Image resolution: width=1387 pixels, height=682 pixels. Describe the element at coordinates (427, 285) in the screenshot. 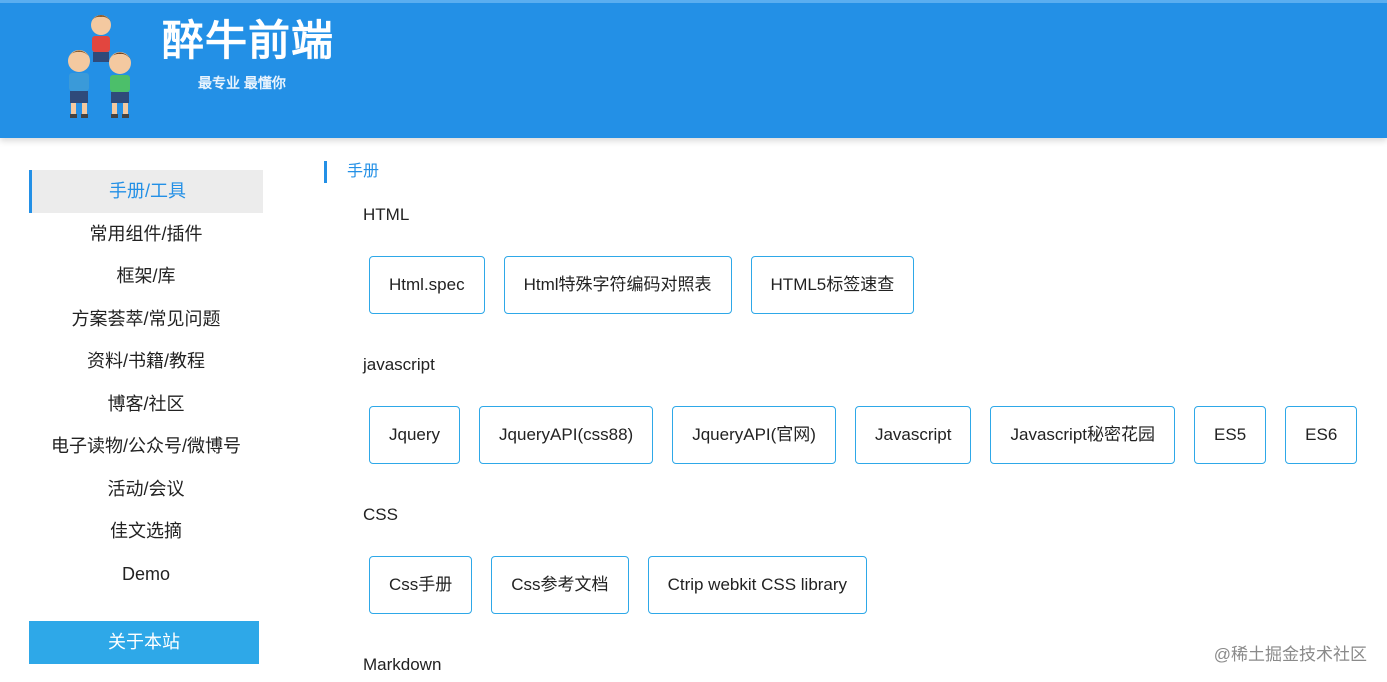

I see `link-button-html-spec: Html.spec` at that location.